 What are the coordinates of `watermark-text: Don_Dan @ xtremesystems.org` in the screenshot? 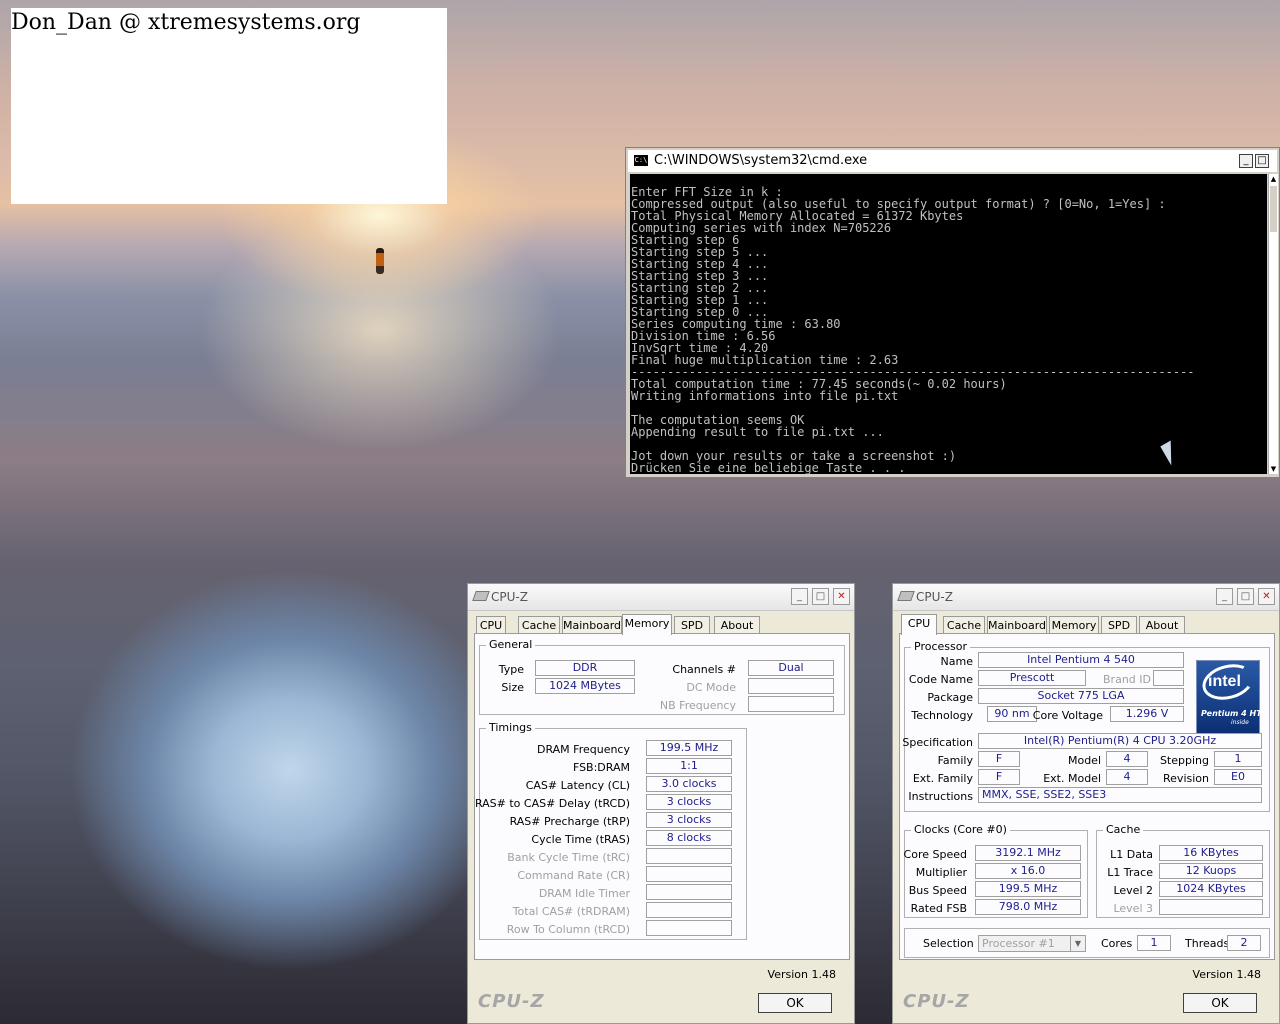 It's located at (186, 22).